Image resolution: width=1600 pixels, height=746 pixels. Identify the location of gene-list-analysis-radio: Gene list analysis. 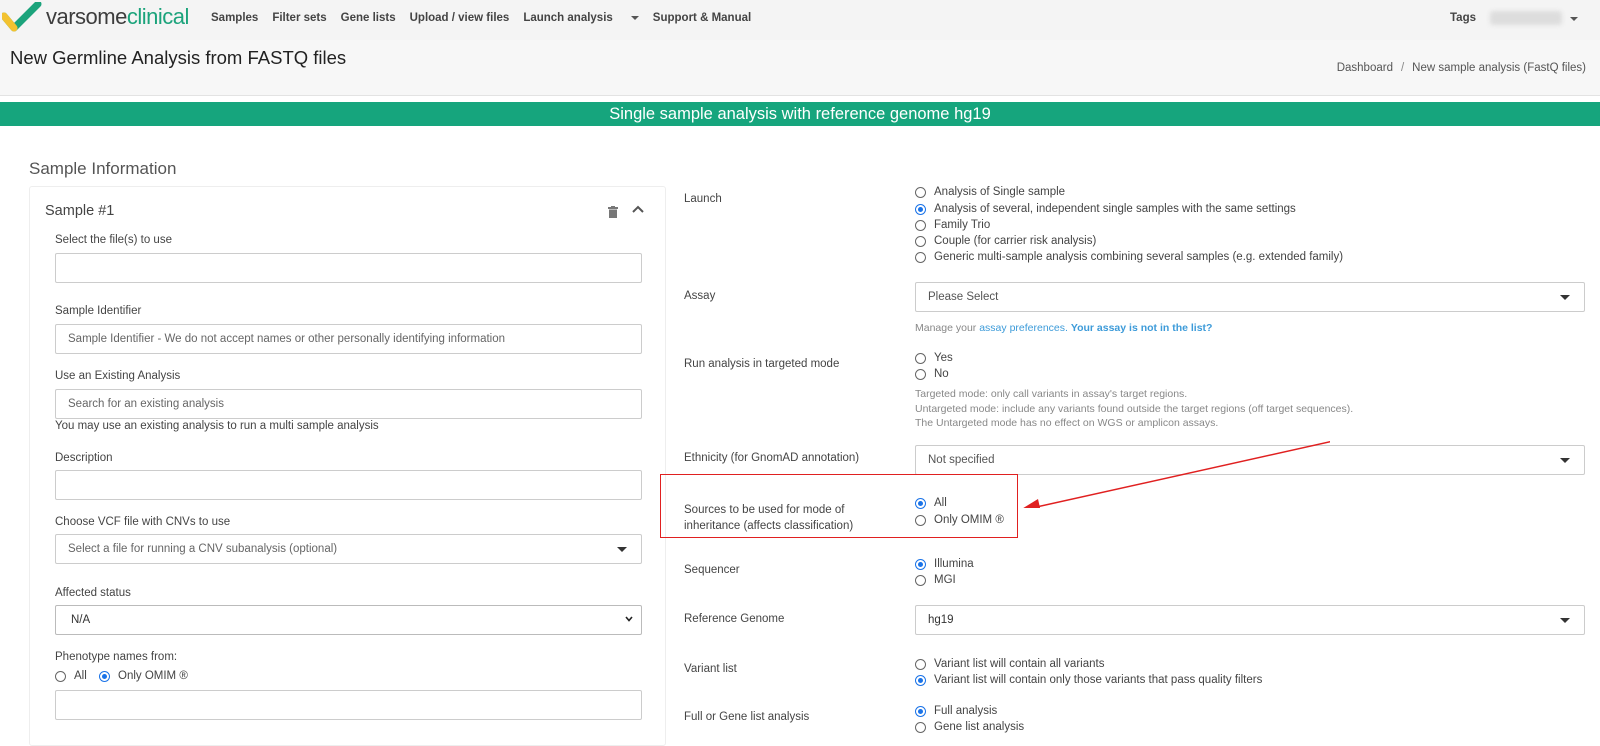
(969, 727).